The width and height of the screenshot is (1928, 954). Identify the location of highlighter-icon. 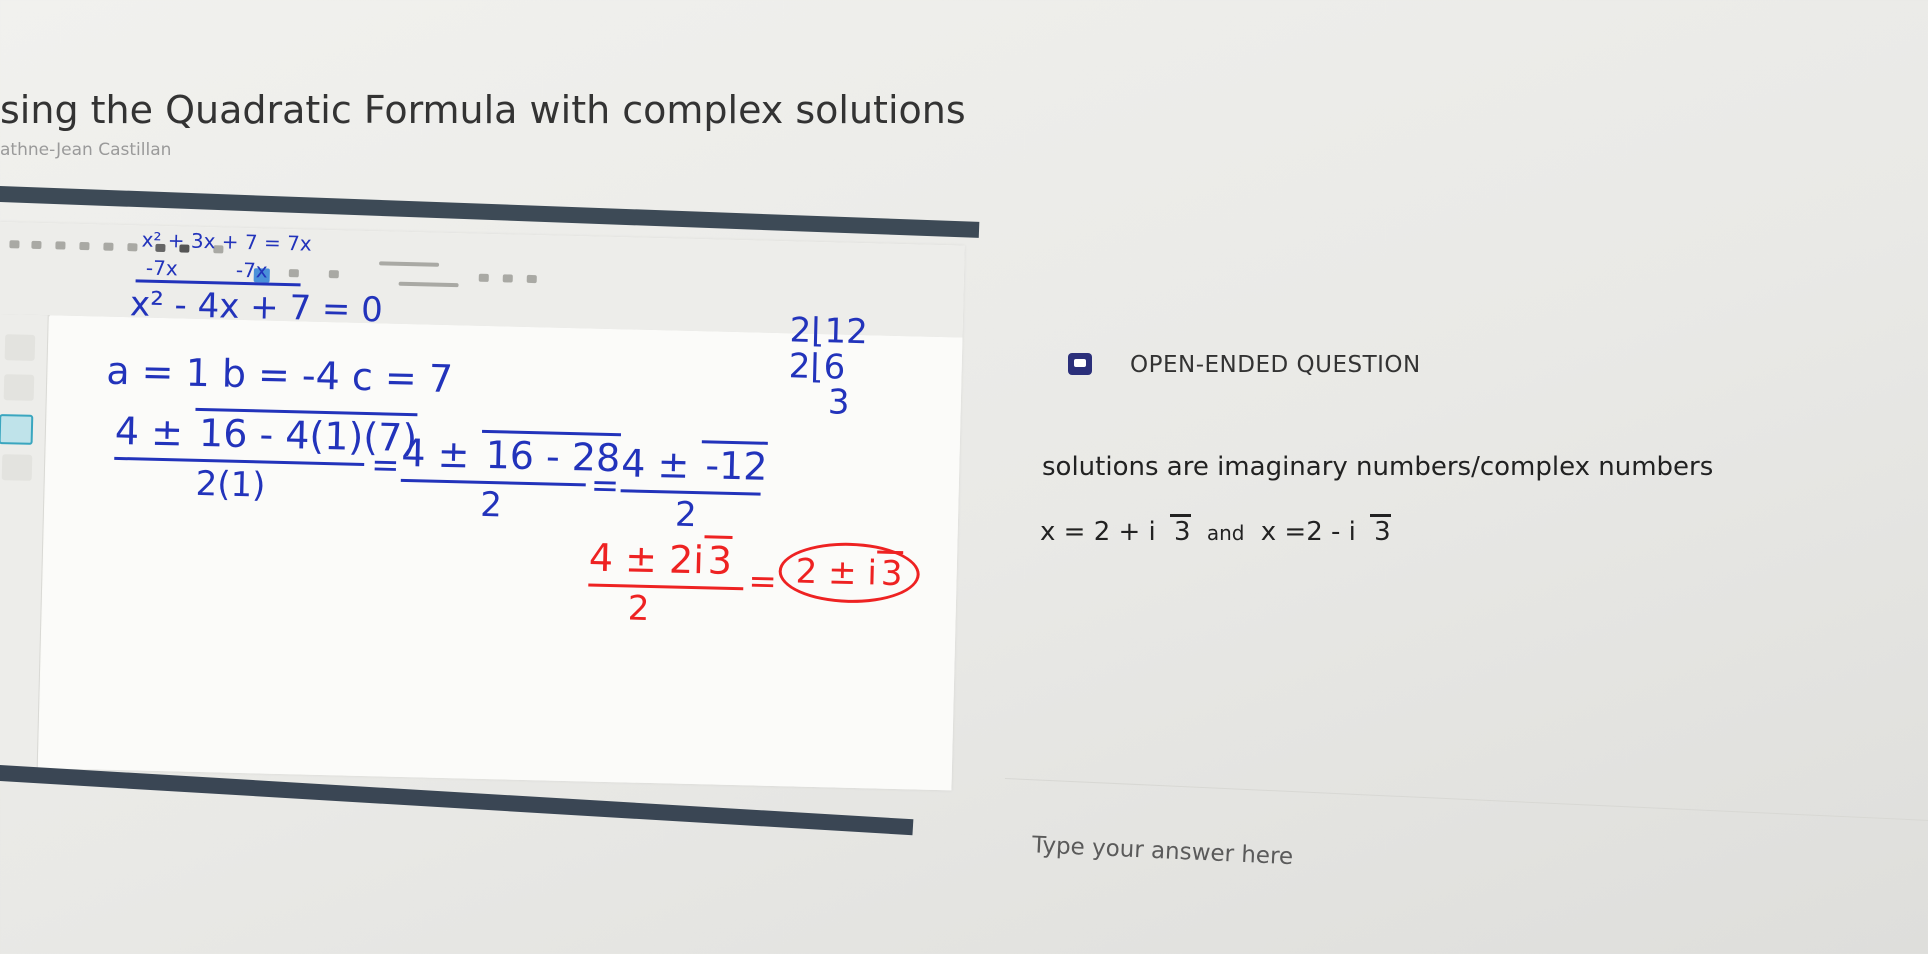
(84, 246).